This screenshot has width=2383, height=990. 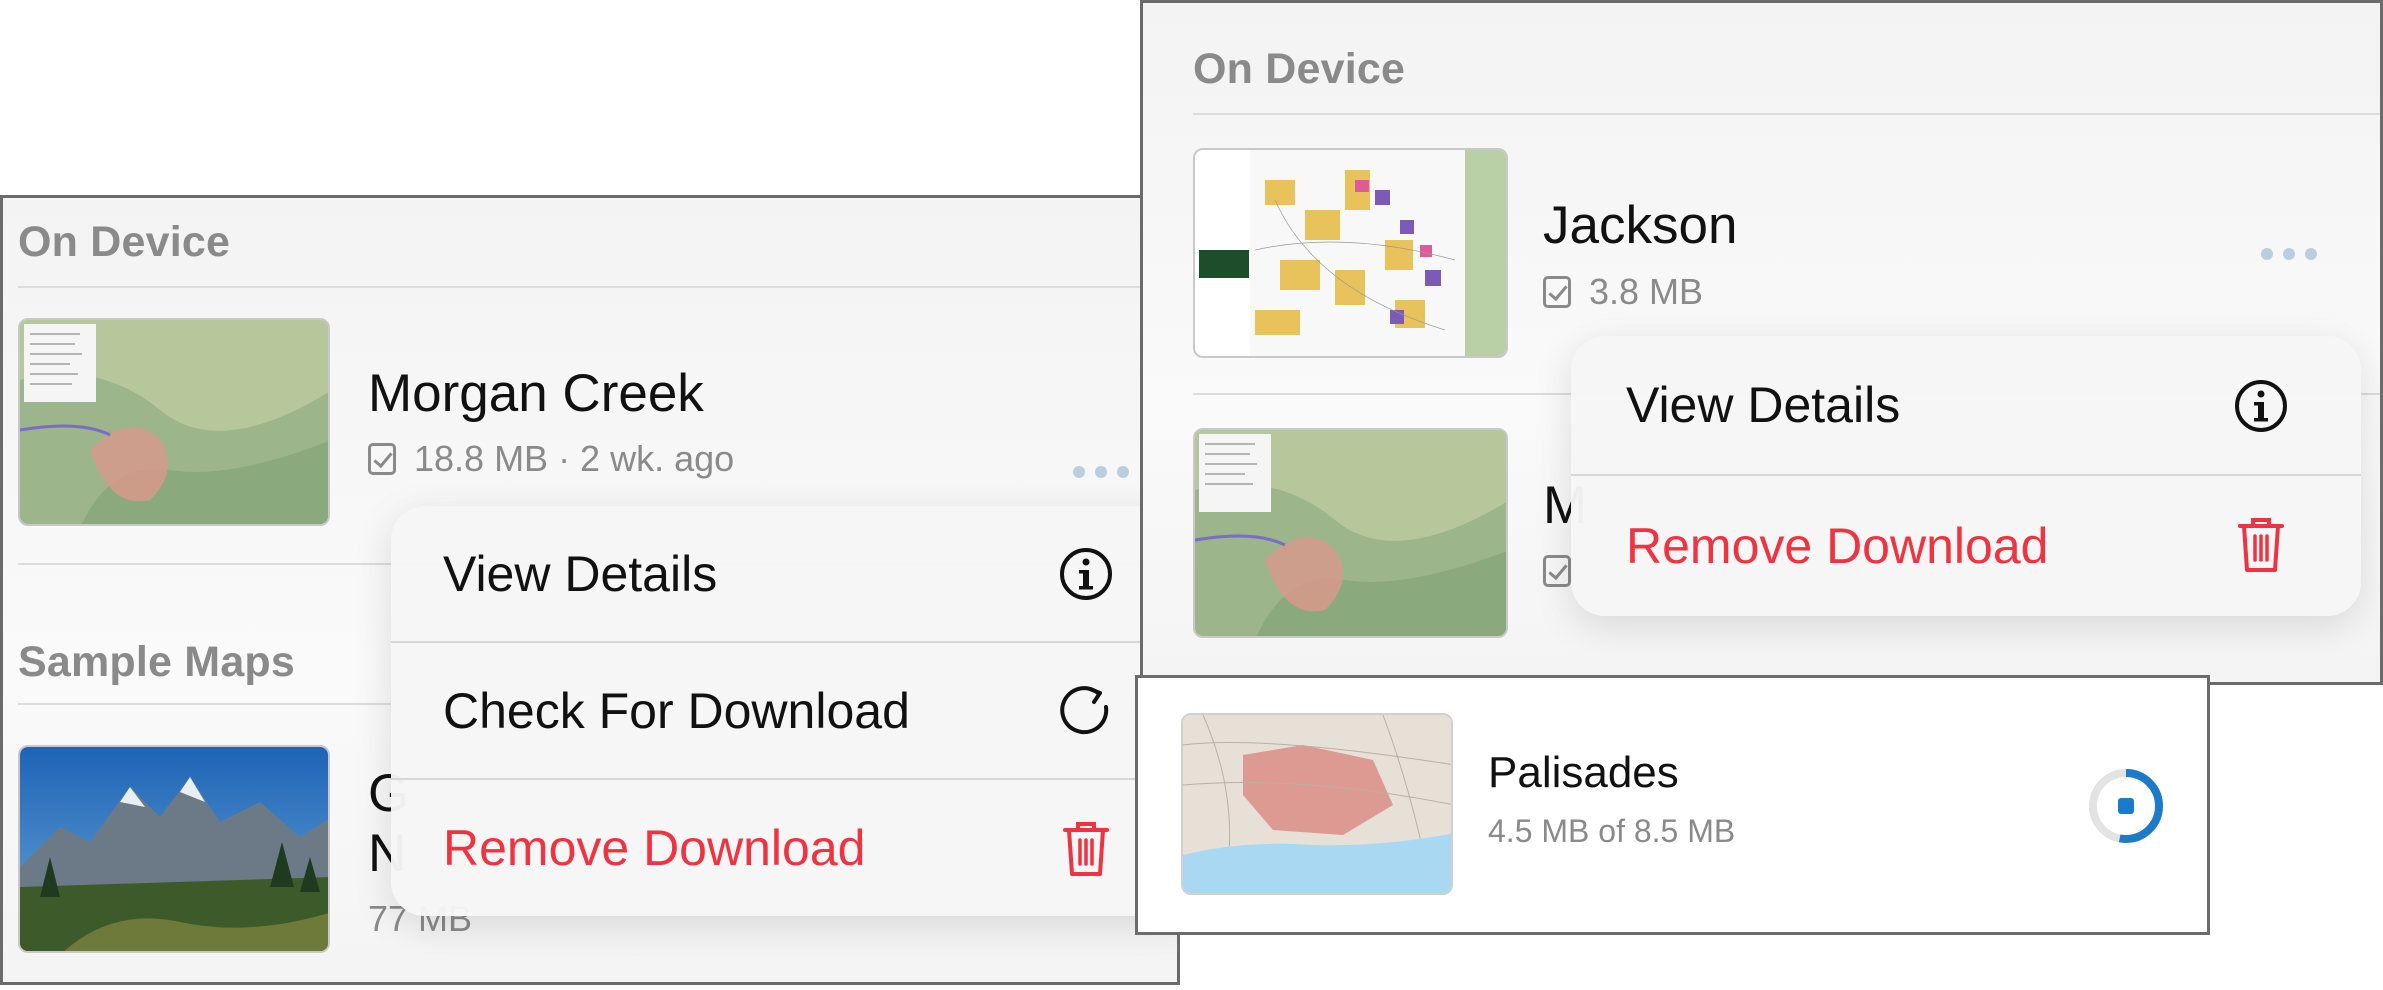 I want to click on mountain-photo, so click(x=174, y=849).